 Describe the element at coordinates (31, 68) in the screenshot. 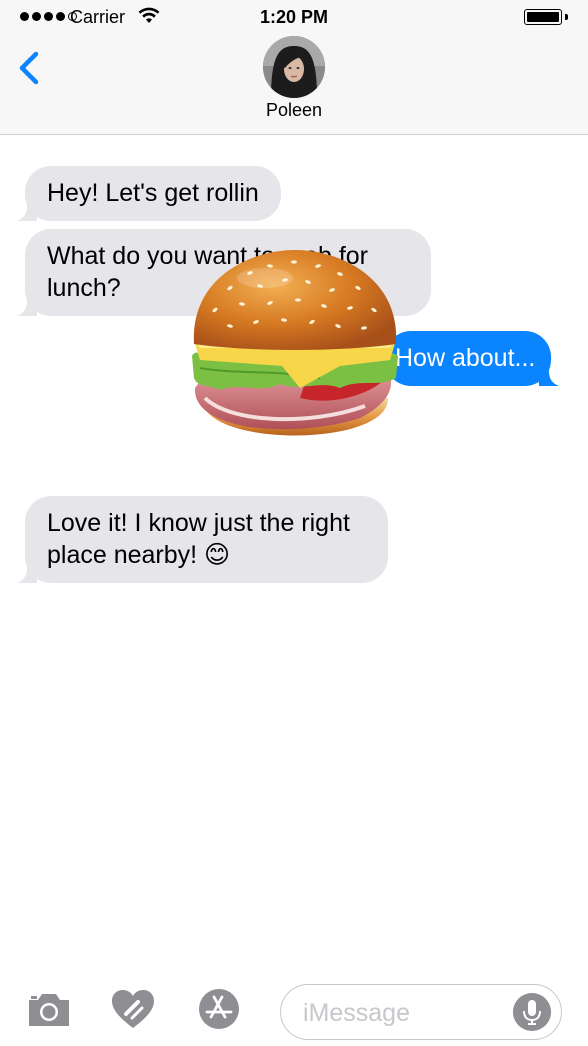

I see `back-chevron-icon` at that location.